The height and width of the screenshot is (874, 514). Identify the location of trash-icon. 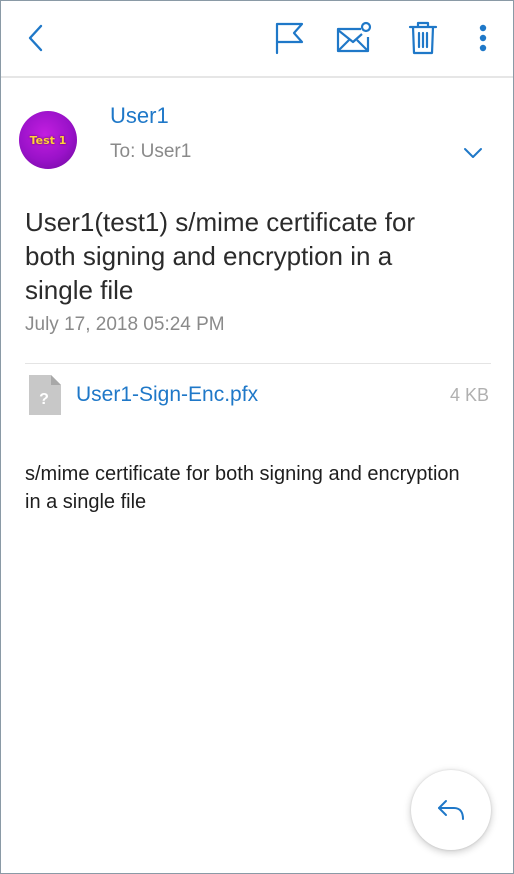
(423, 38).